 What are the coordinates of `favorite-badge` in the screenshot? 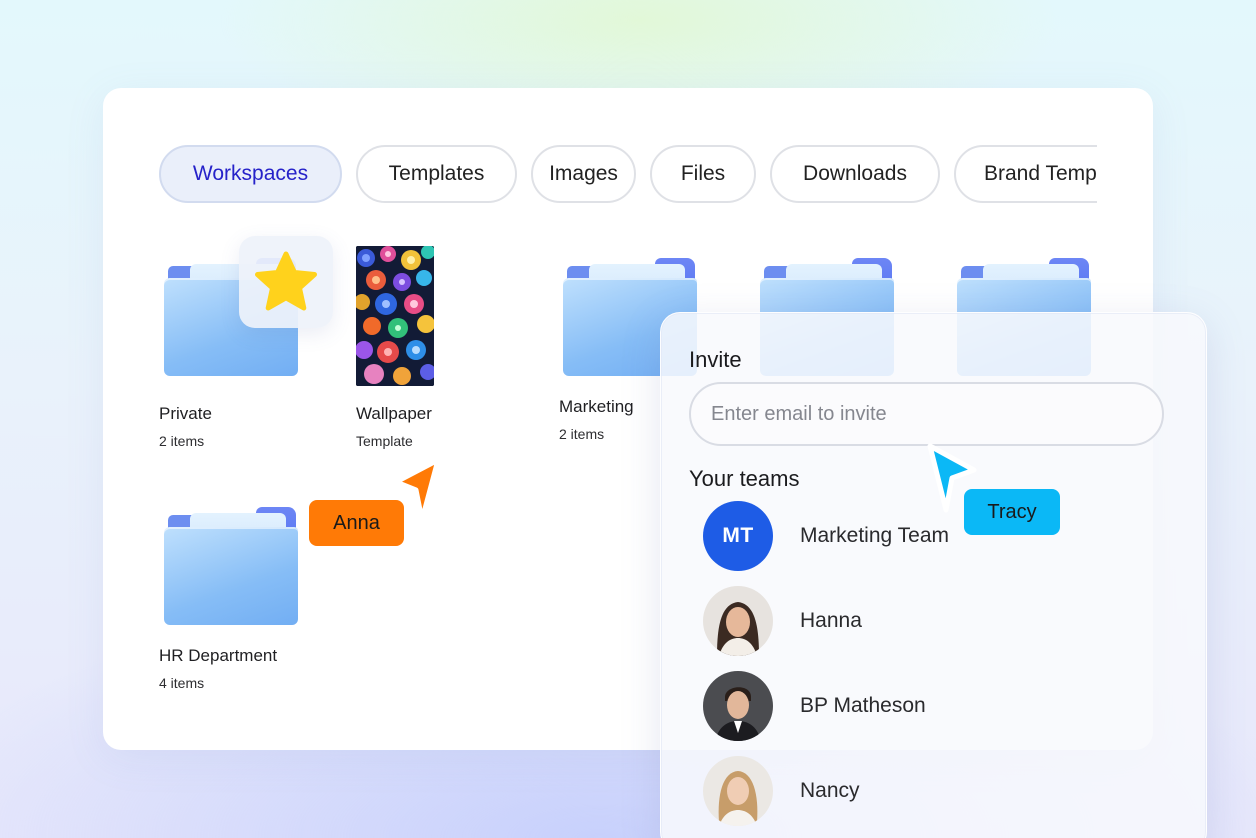 It's located at (286, 282).